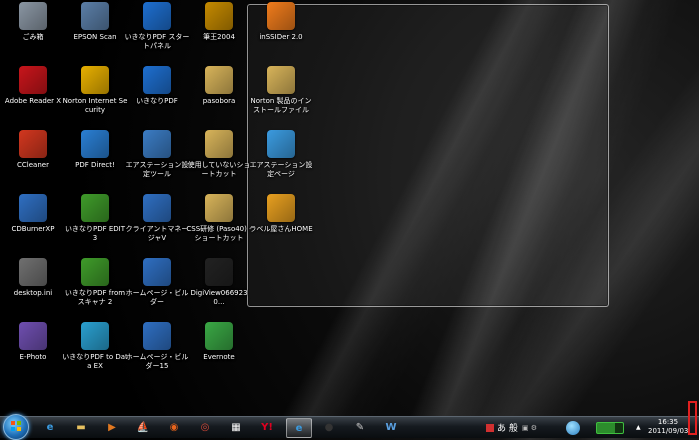 The image size is (699, 440). Describe the element at coordinates (157, 346) in the screenshot. I see `desktop-icon: ホームページ・ビルダー15` at that location.